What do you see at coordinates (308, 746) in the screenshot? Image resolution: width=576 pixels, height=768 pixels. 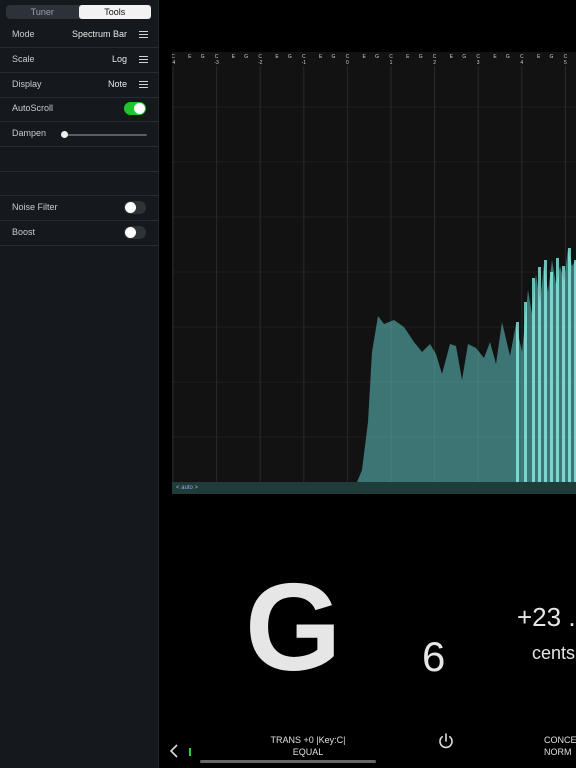 I see `transpose-info: TRANS +0 |Key:C| EQUAL` at bounding box center [308, 746].